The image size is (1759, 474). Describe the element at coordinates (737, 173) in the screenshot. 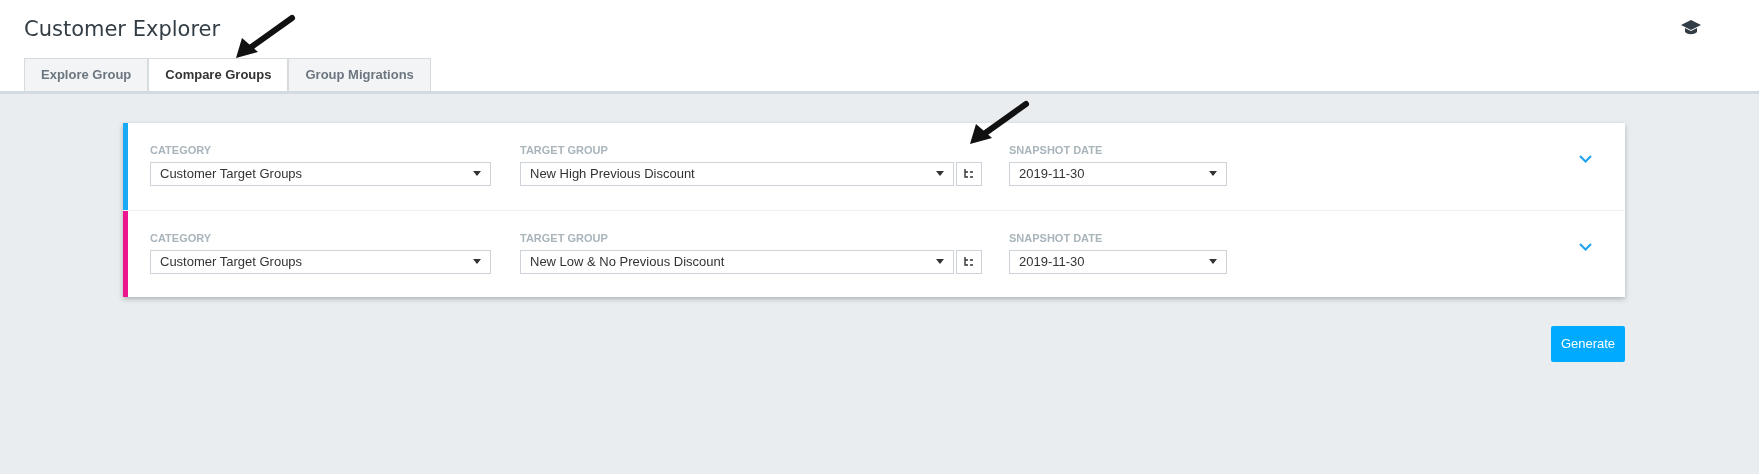

I see `target-group-select: New High Previous Discount` at that location.